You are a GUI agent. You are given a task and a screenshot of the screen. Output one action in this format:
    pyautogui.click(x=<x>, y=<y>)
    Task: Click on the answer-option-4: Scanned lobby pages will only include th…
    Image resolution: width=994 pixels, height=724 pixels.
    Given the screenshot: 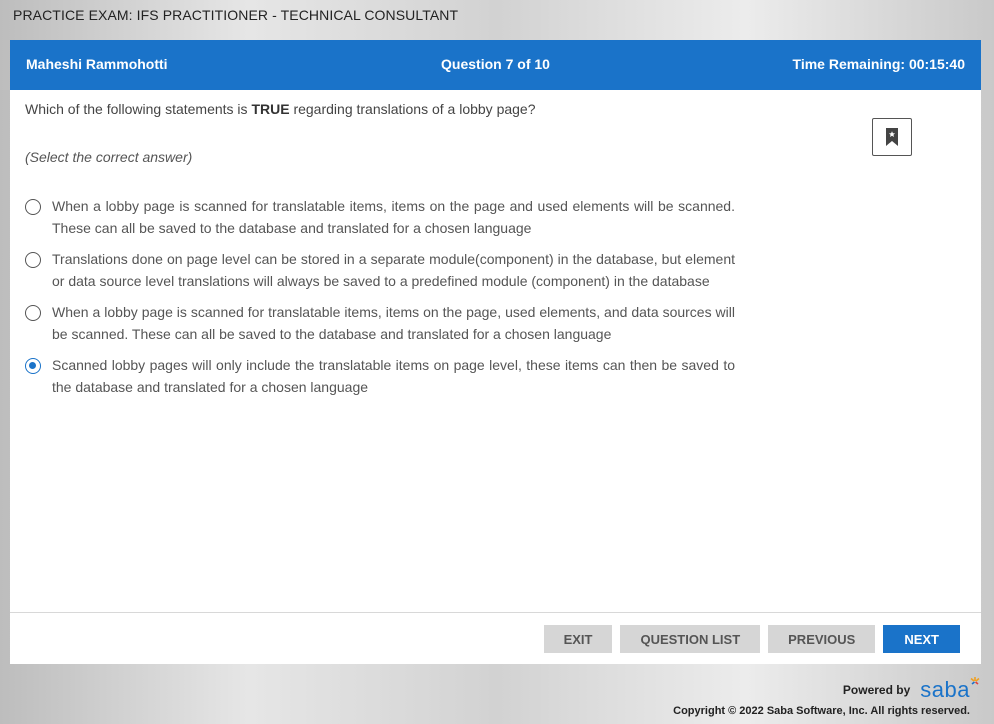 What is the action you would take?
    pyautogui.click(x=380, y=376)
    